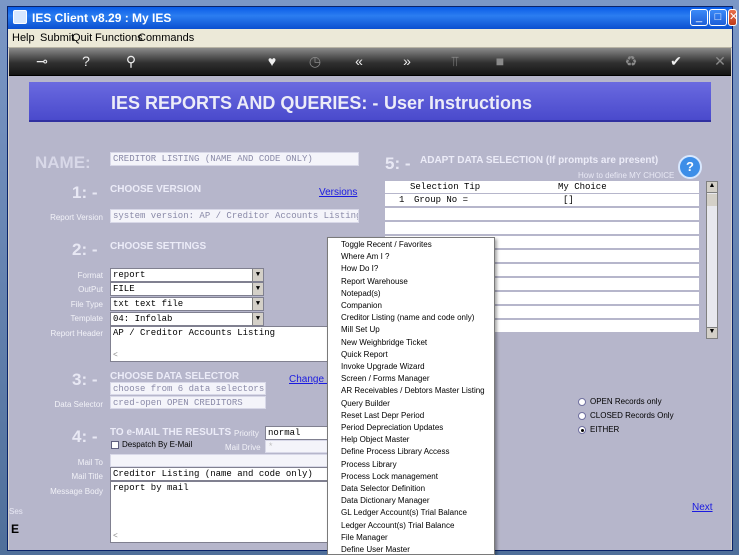  I want to click on forward-icon: », so click(407, 61).